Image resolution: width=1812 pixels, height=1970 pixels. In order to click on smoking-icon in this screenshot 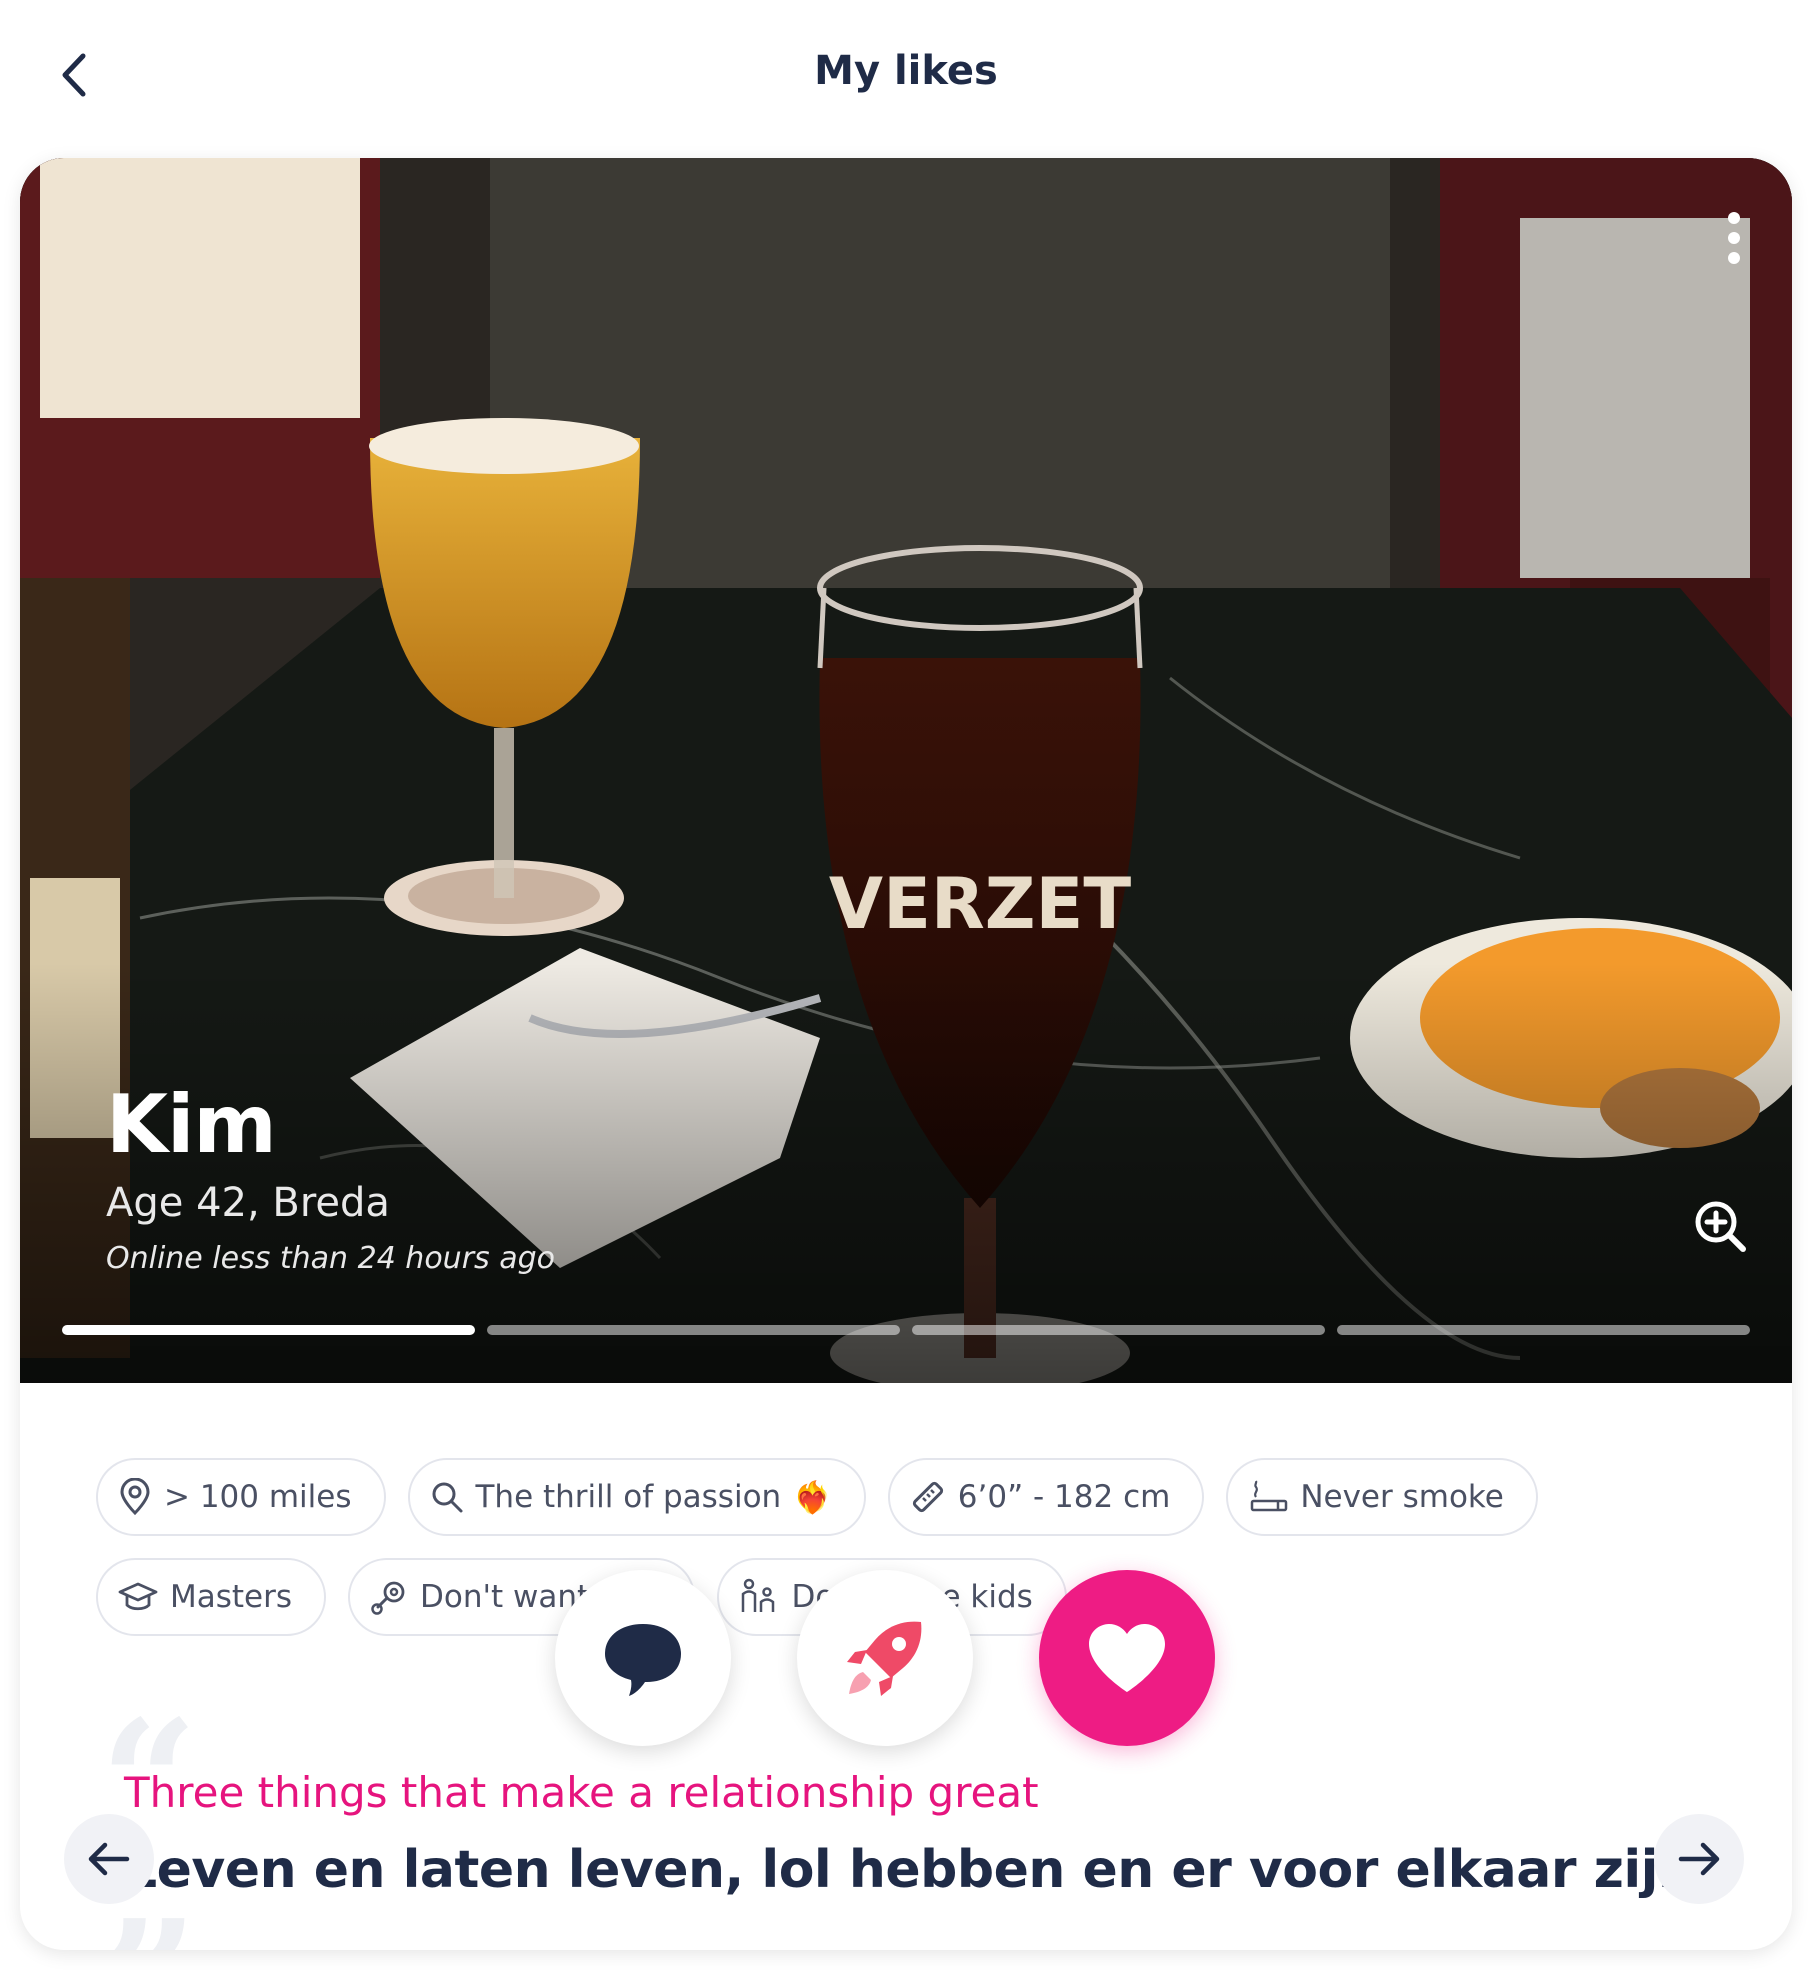, I will do `click(1269, 1496)`.